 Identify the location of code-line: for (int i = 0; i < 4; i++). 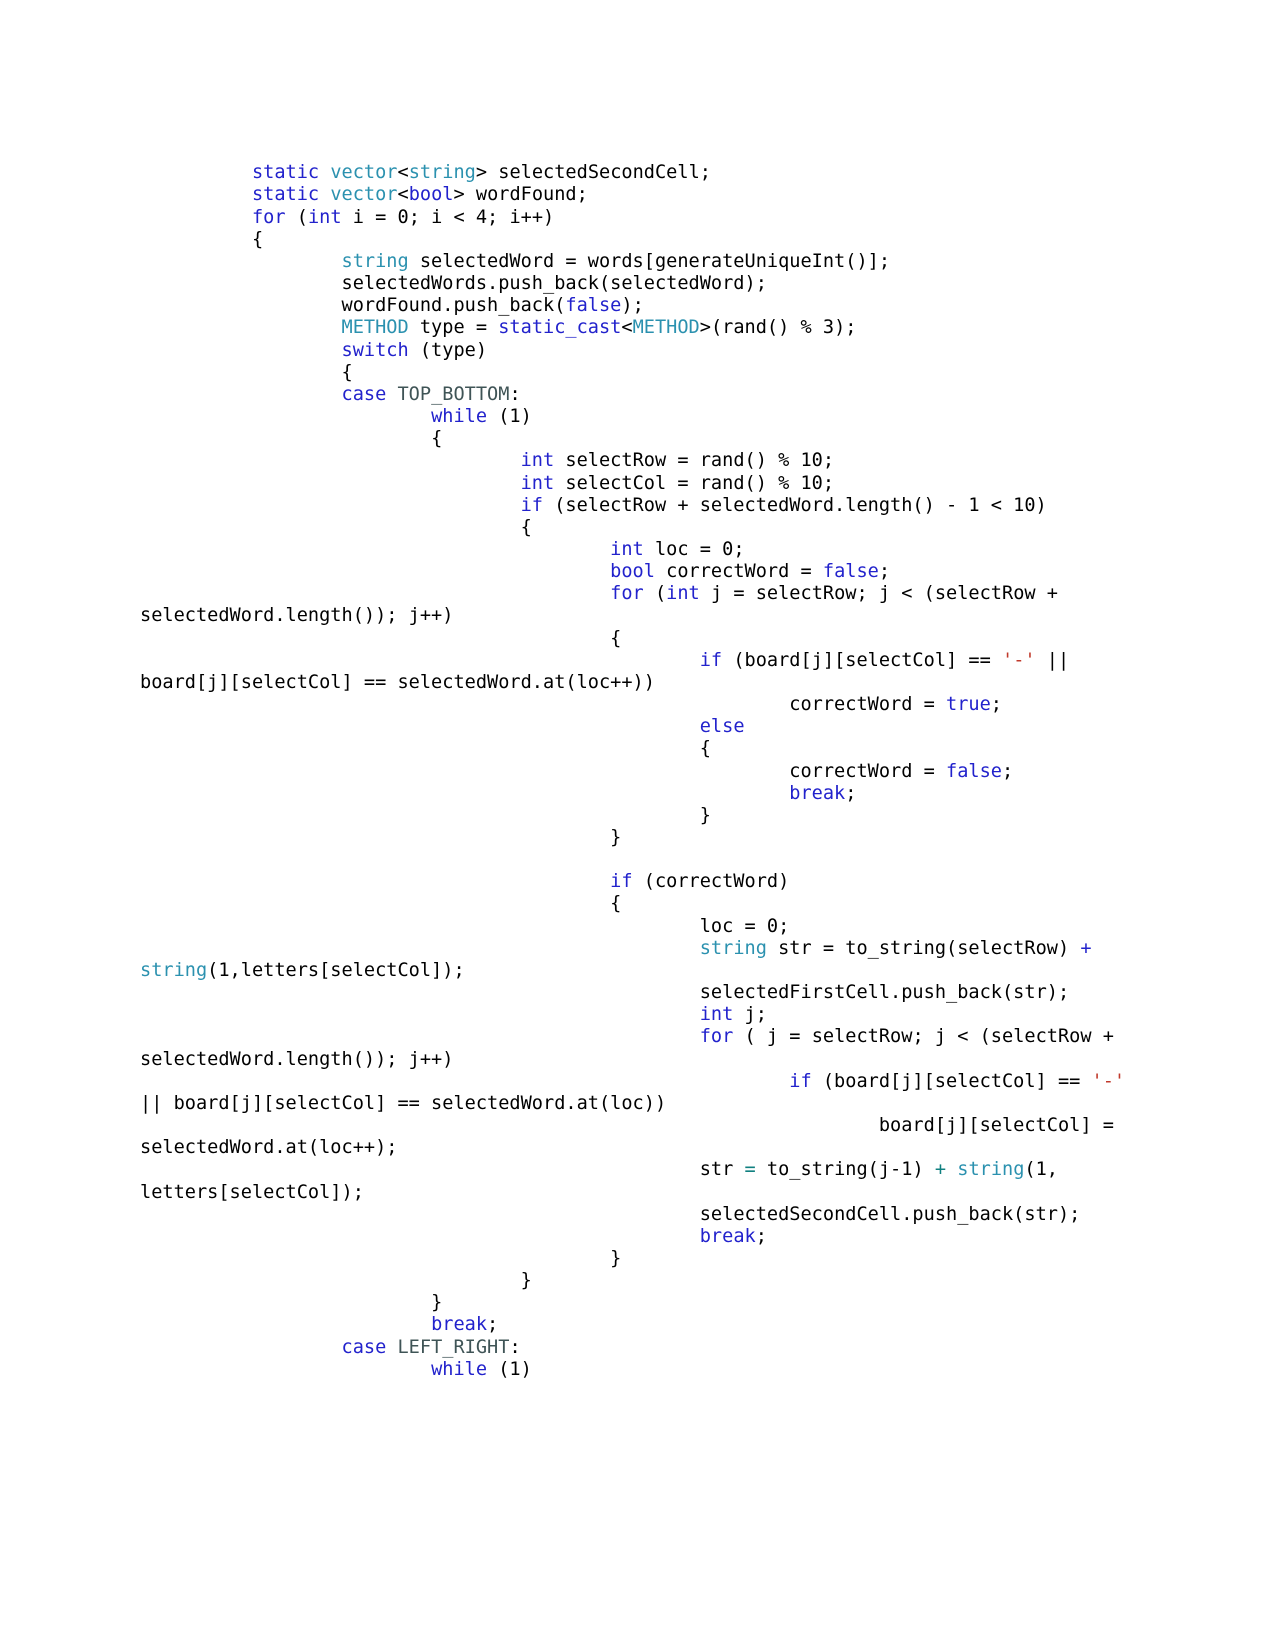
(403, 217).